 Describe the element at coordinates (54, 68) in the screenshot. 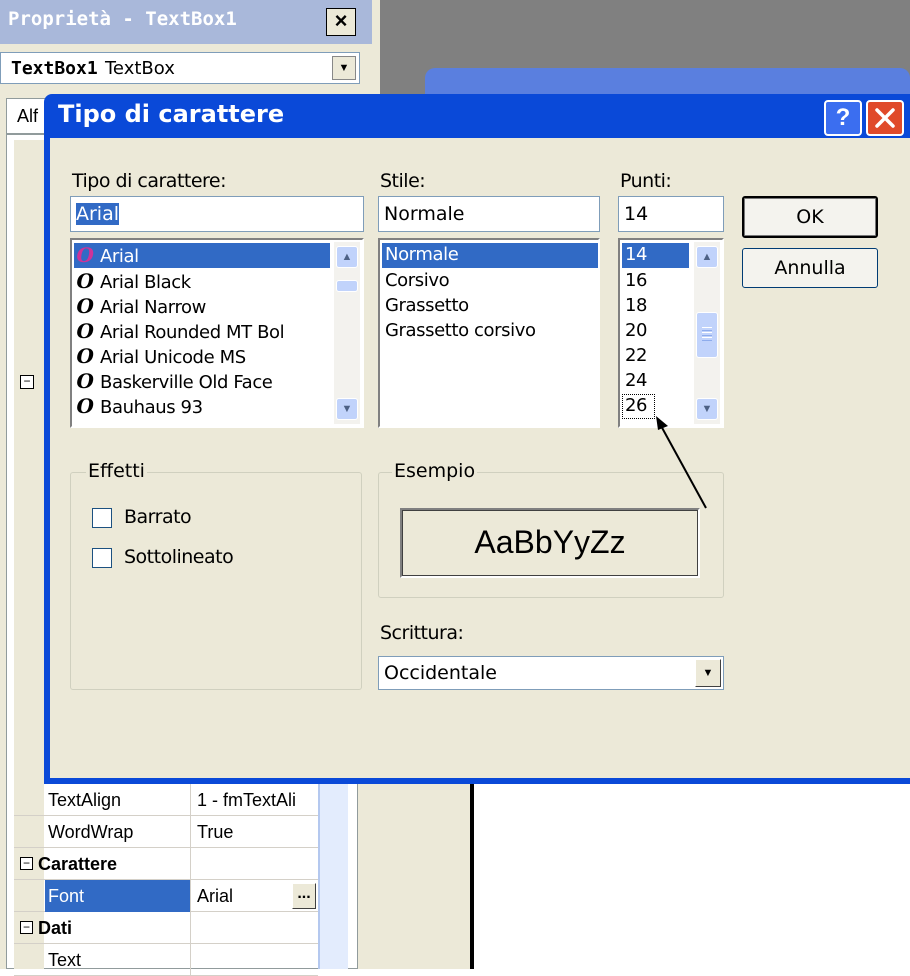

I see `object-name: TextBox1` at that location.